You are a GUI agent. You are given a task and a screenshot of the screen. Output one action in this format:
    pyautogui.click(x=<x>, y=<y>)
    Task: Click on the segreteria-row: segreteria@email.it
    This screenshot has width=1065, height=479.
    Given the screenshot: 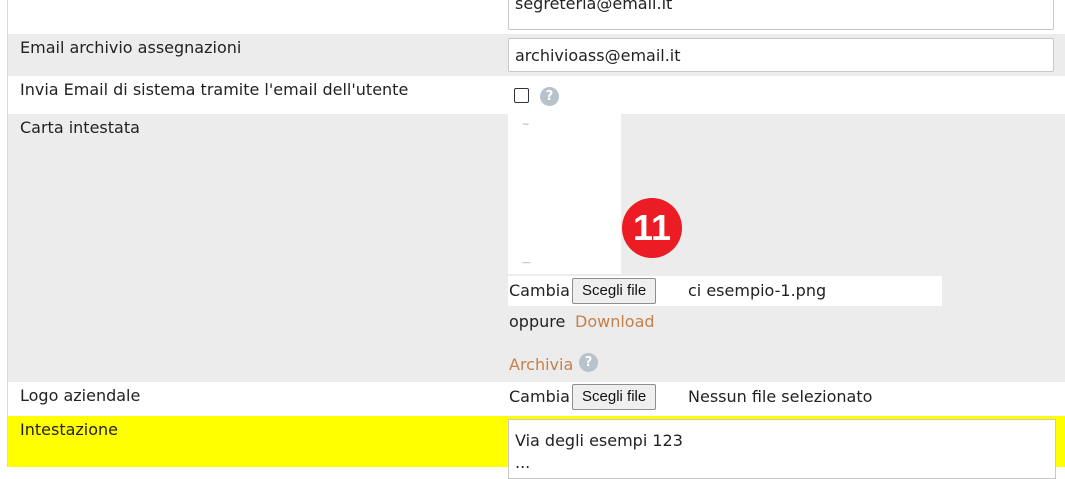 What is the action you would take?
    pyautogui.click(x=536, y=17)
    